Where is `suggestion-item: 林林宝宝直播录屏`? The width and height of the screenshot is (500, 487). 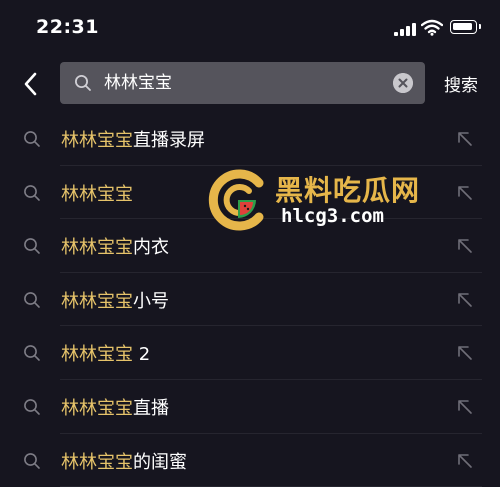 suggestion-item: 林林宝宝直播录屏 is located at coordinates (250, 139).